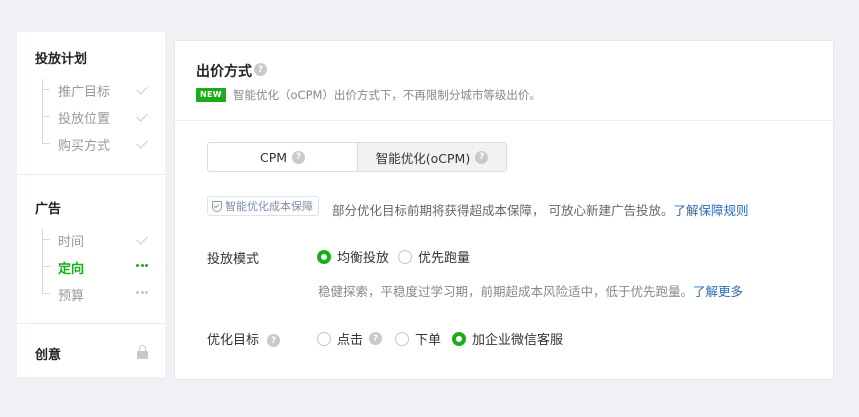 The image size is (859, 417). I want to click on cost-guarantee-description: 部分优化目标前期将获得超成本保障， 可放心新建广告投放。, so click(503, 210).